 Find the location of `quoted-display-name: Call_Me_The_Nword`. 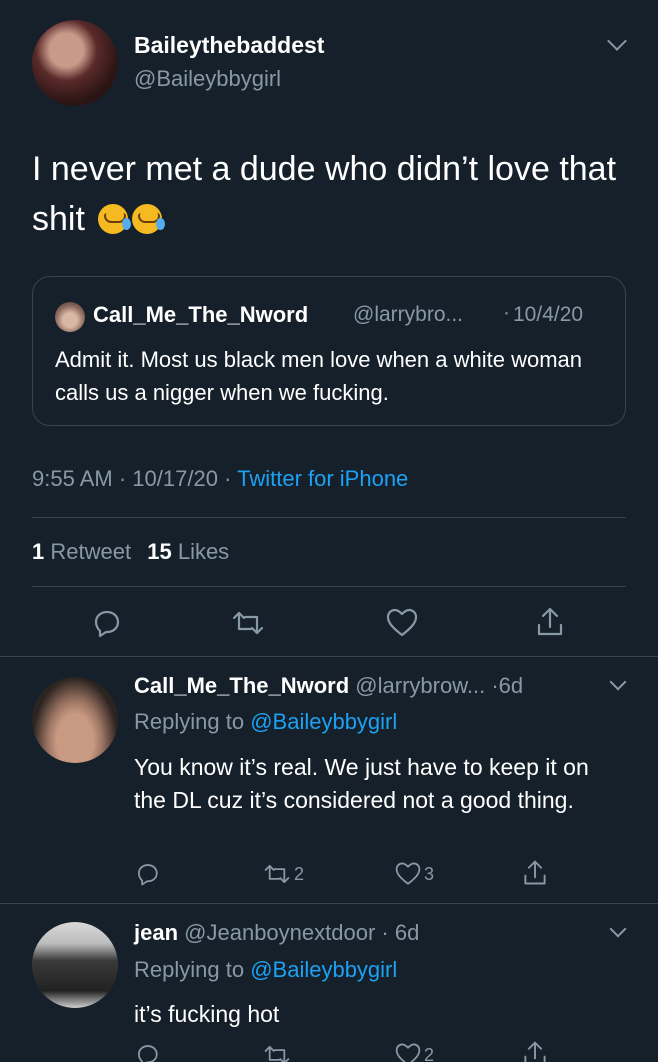

quoted-display-name: Call_Me_The_Nword is located at coordinates (201, 314).